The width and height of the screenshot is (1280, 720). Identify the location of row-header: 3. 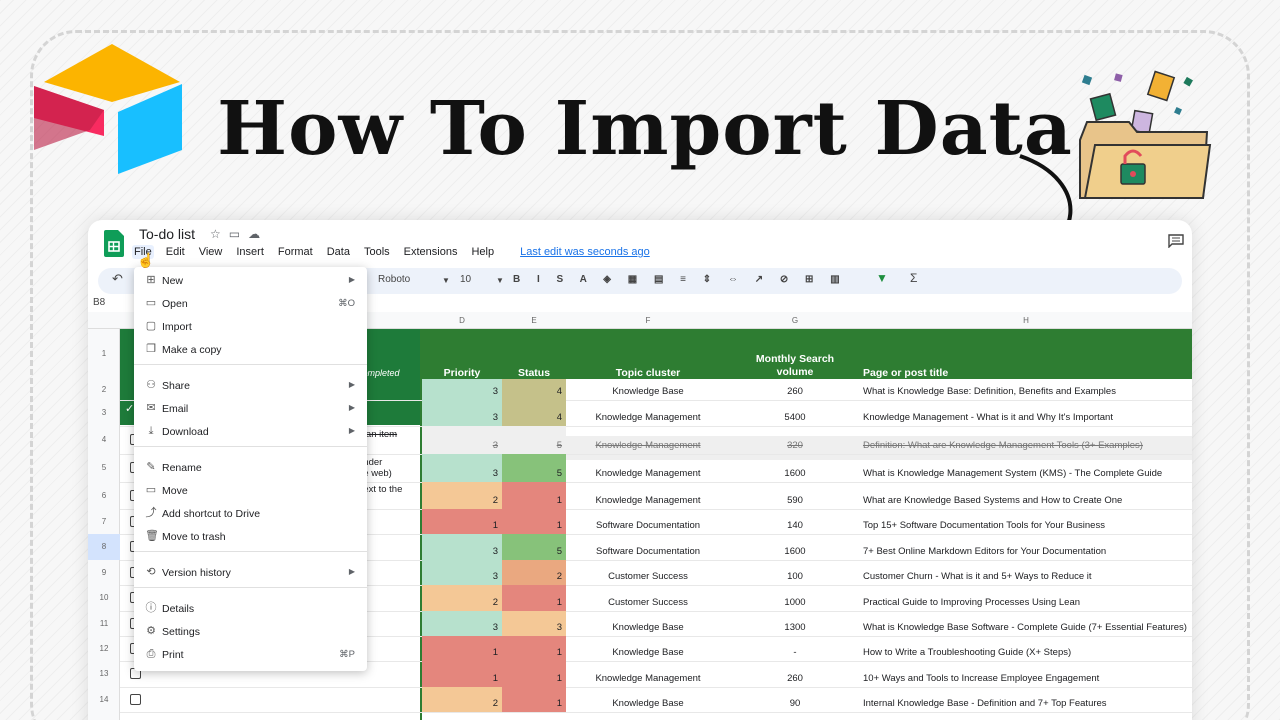
(104, 413).